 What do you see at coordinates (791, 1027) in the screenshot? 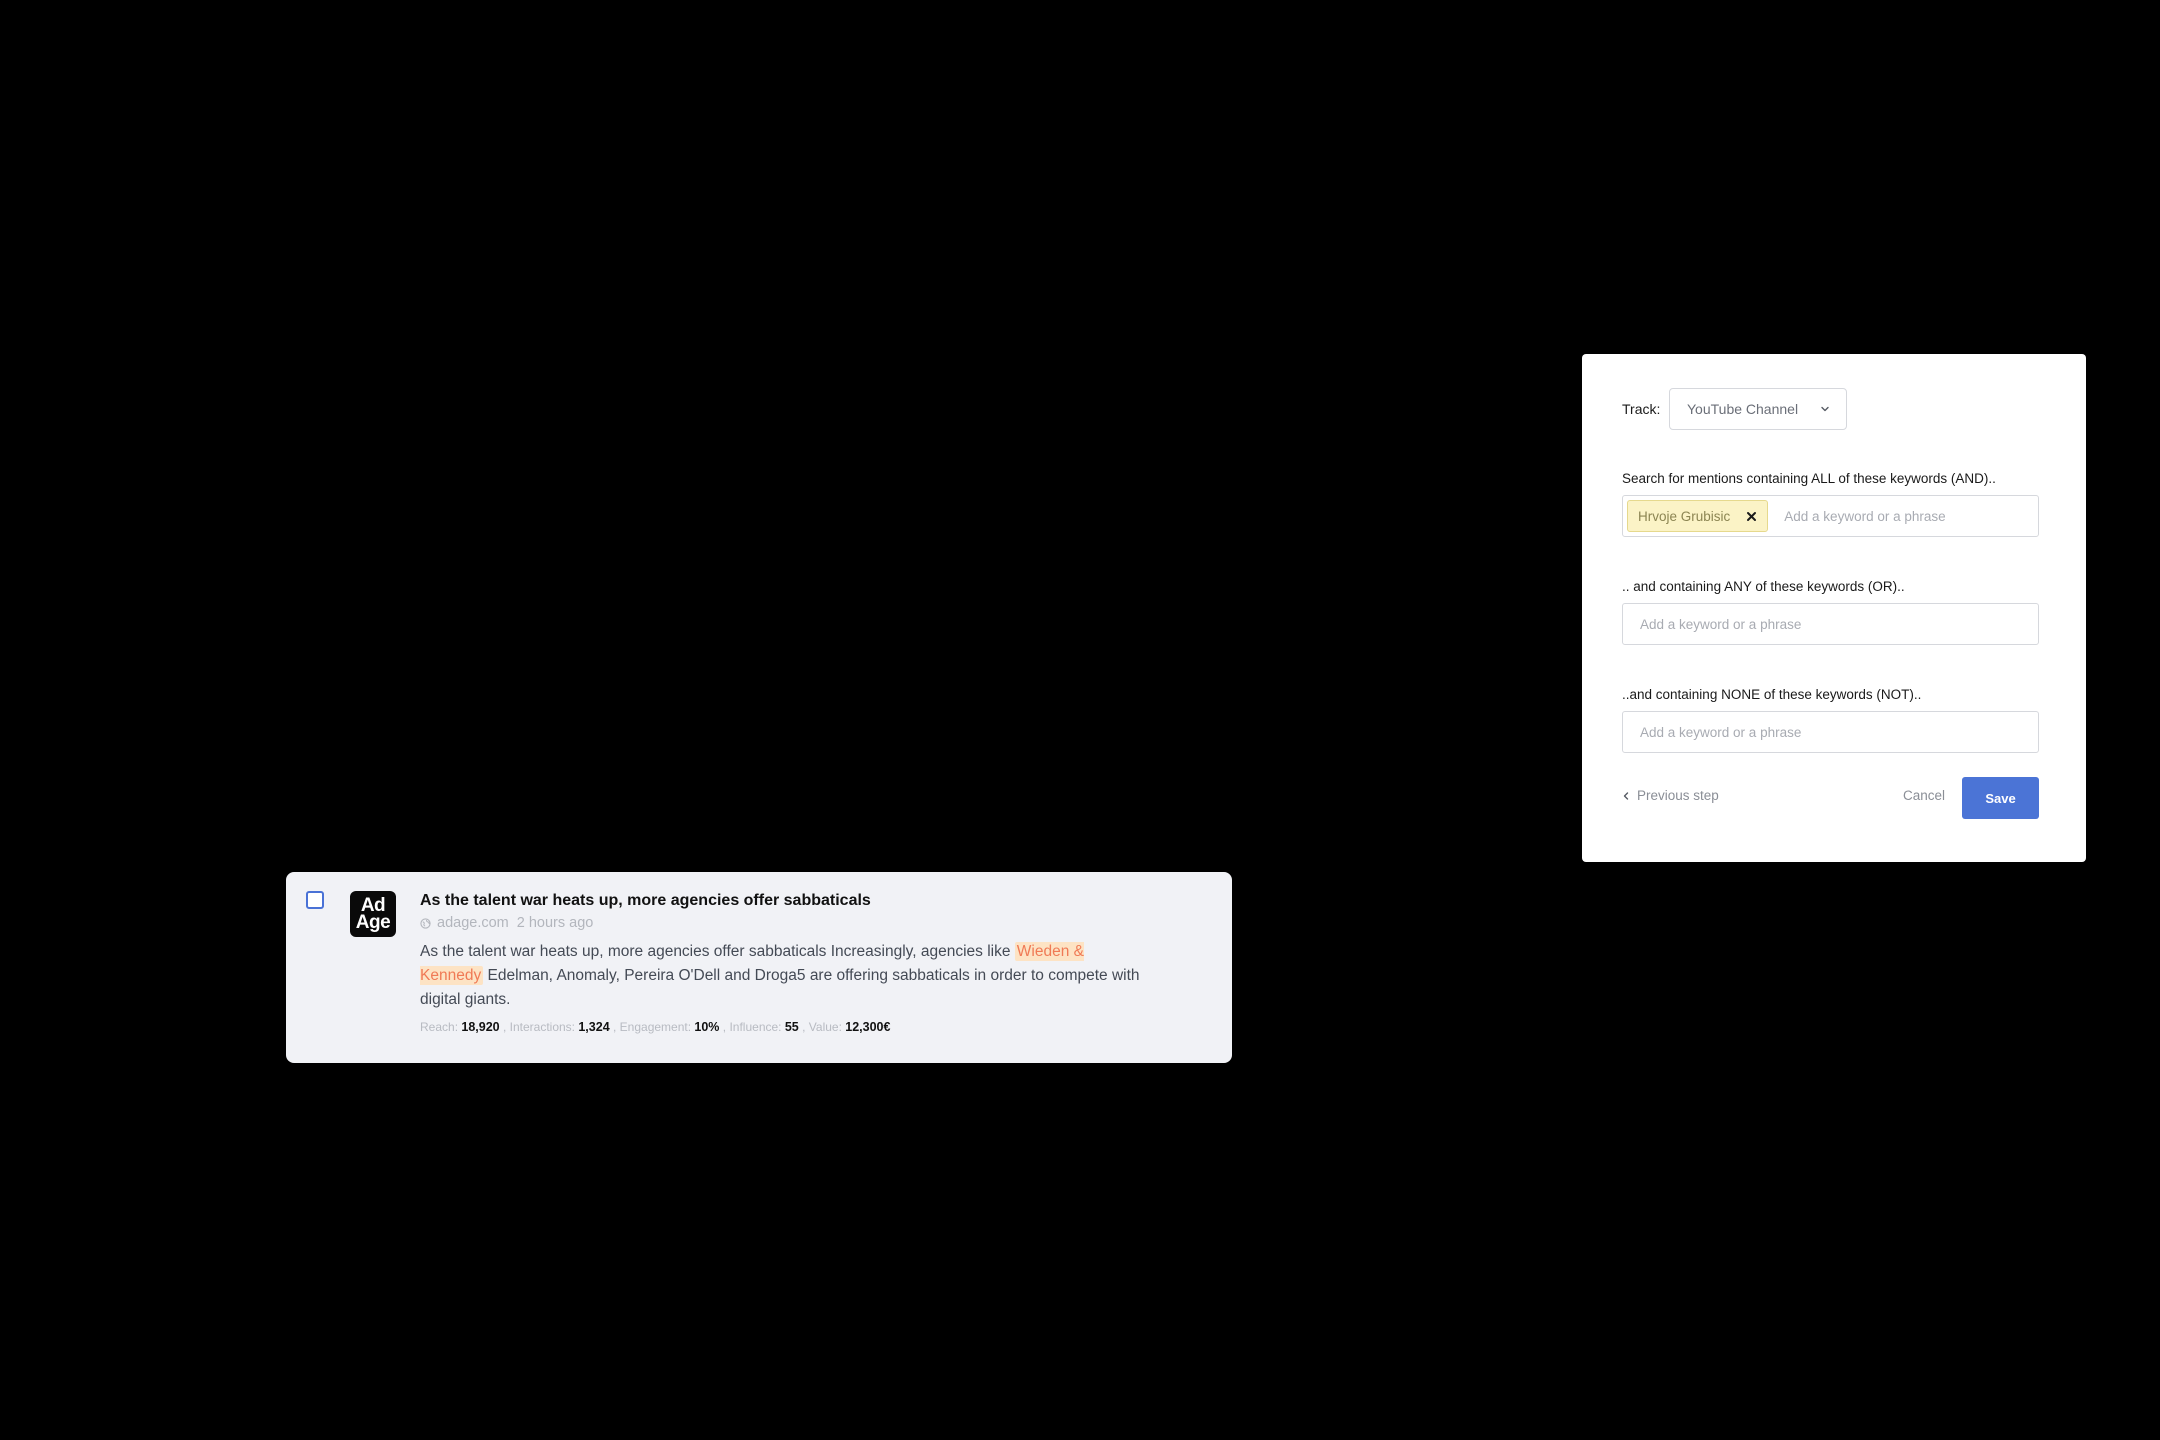
I see `influence-value: 55` at bounding box center [791, 1027].